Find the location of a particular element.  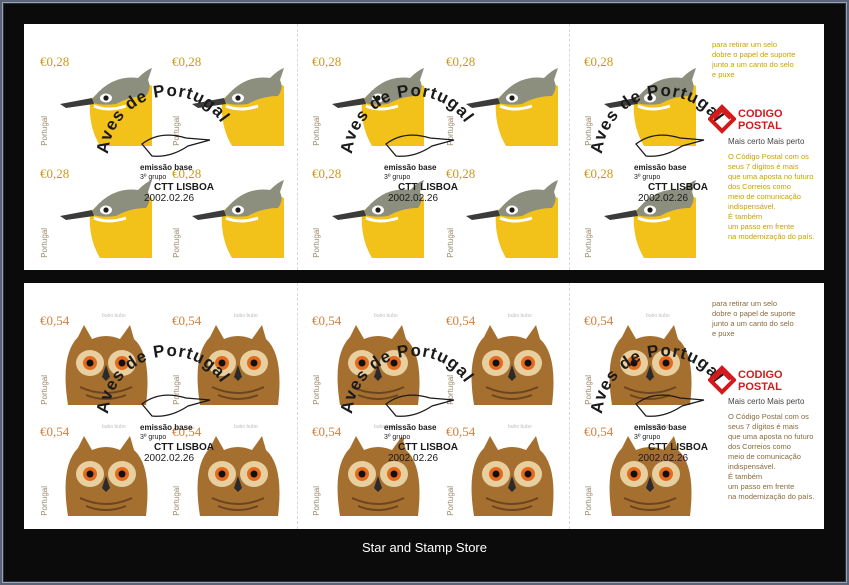

store-caption: Star and Stamp Store is located at coordinates (424, 547).